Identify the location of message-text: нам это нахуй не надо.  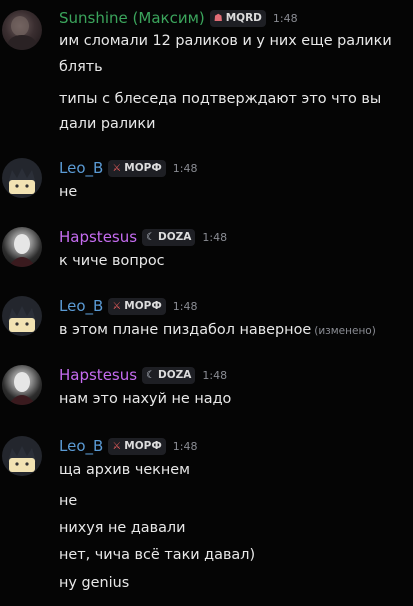
(145, 399).